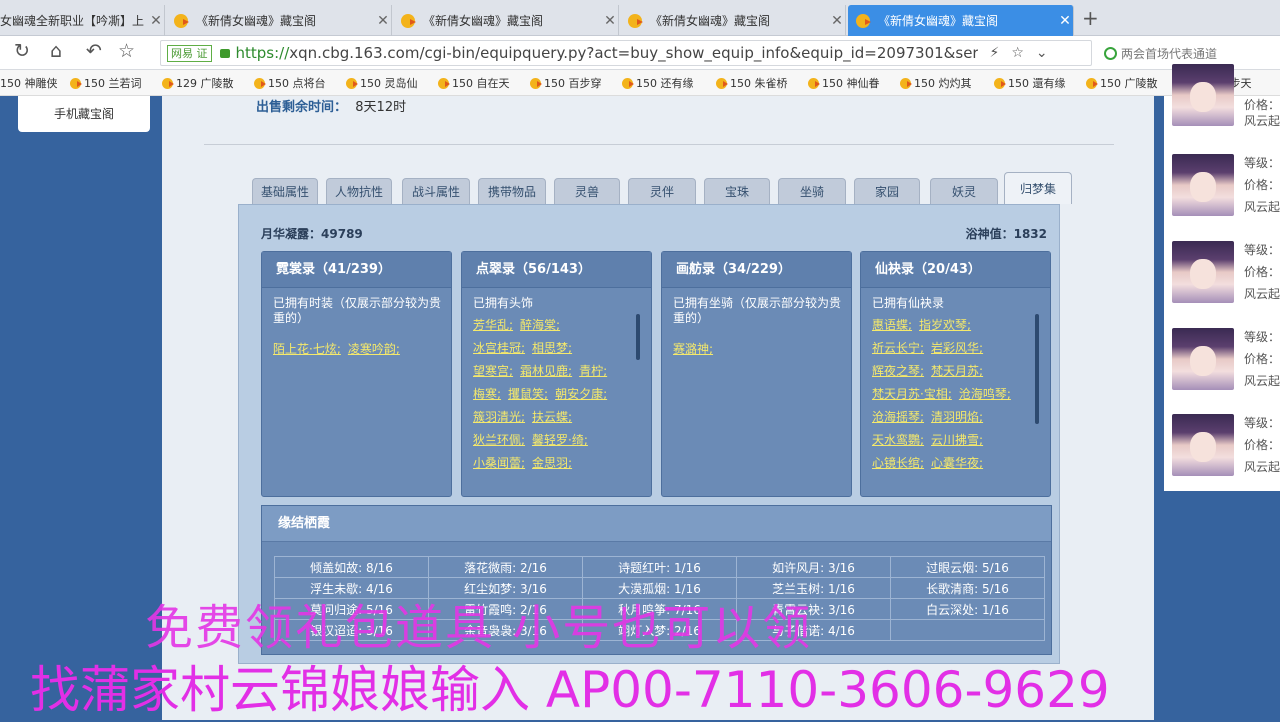 The image size is (1280, 722). I want to click on bookmark-item: 150 广陵散, so click(1122, 83).